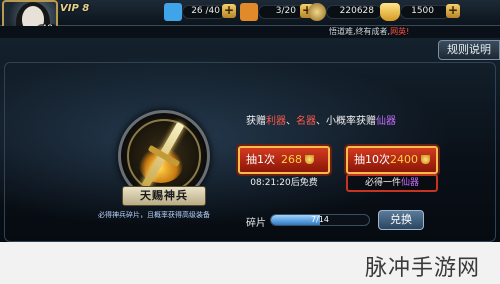  What do you see at coordinates (469, 50) in the screenshot?
I see `rules-button: 规则说明` at bounding box center [469, 50].